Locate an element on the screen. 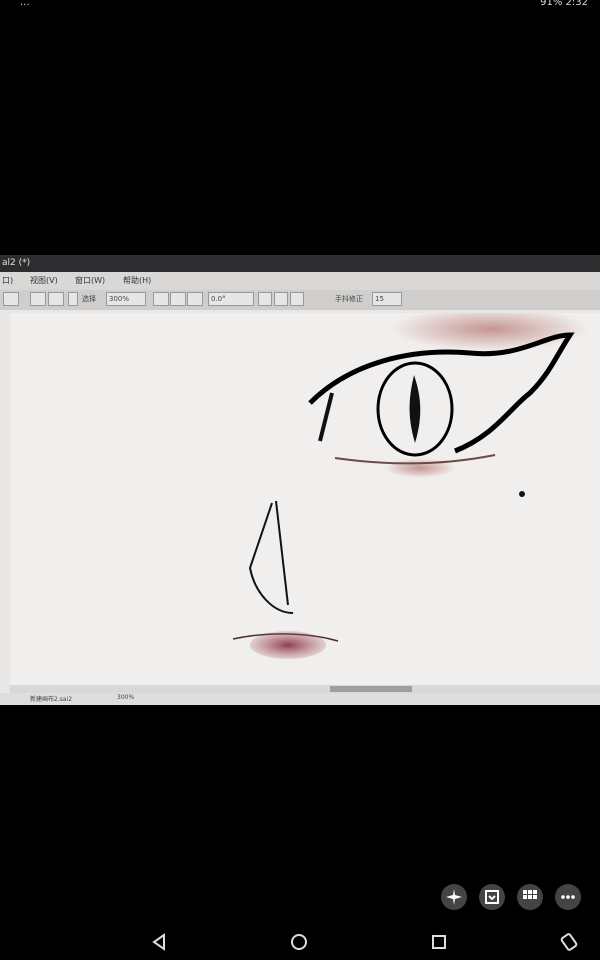 This screenshot has height=960, width=600. grid-icon is located at coordinates (530, 897).